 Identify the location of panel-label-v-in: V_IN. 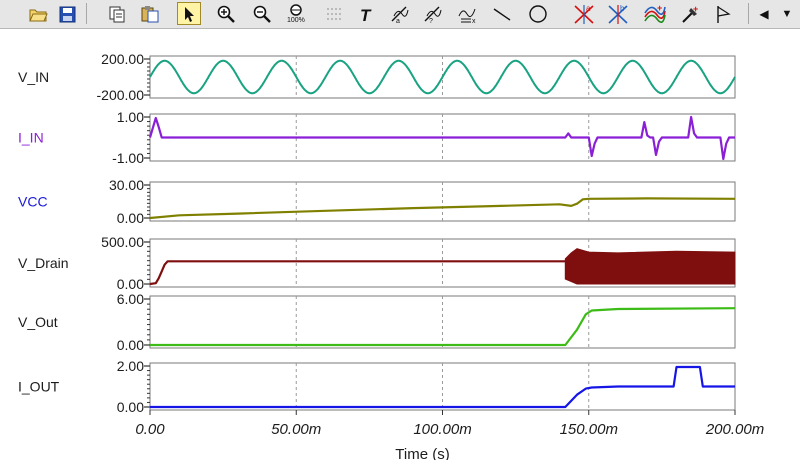
(33, 77).